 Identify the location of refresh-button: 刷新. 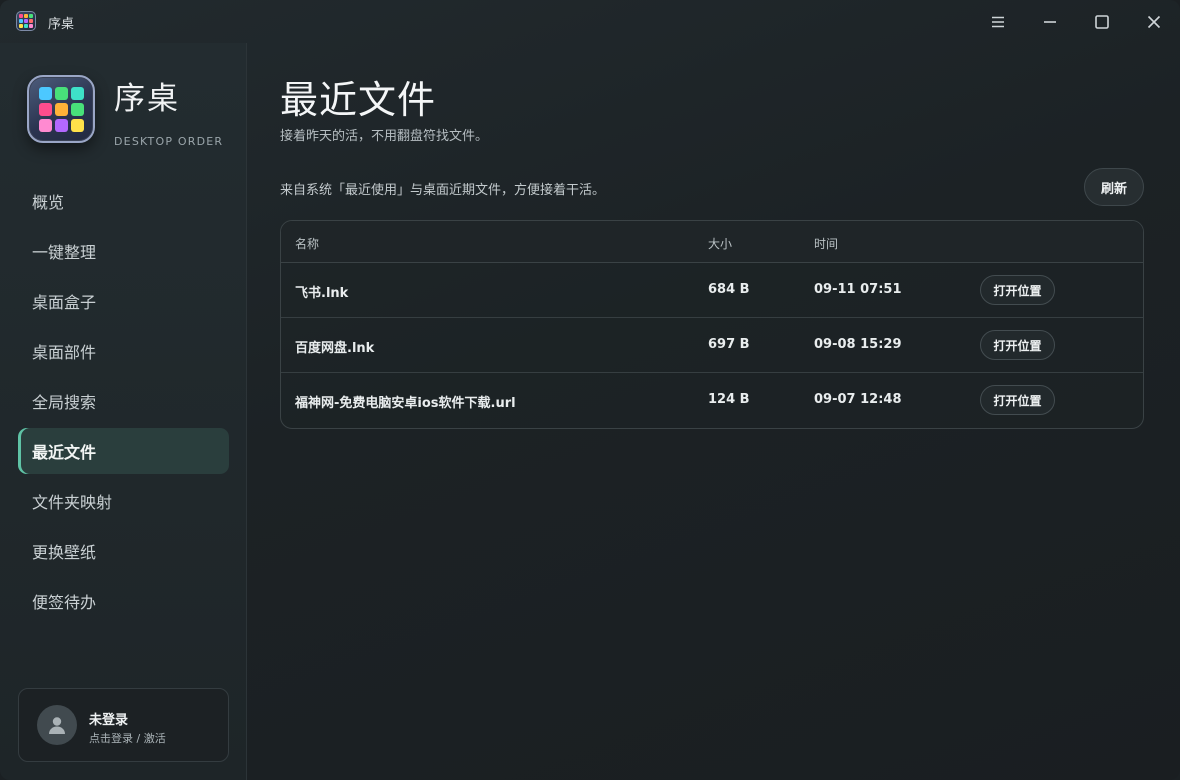
(1114, 187).